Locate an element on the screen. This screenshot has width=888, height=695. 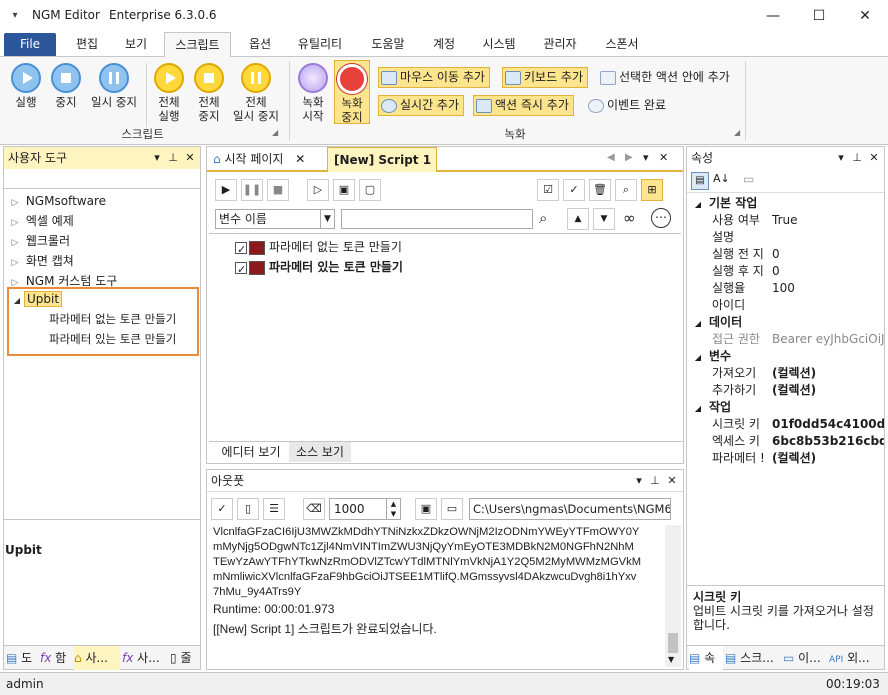
tree-item: ▷ 화면 캡쳐 is located at coordinates (103, 261).